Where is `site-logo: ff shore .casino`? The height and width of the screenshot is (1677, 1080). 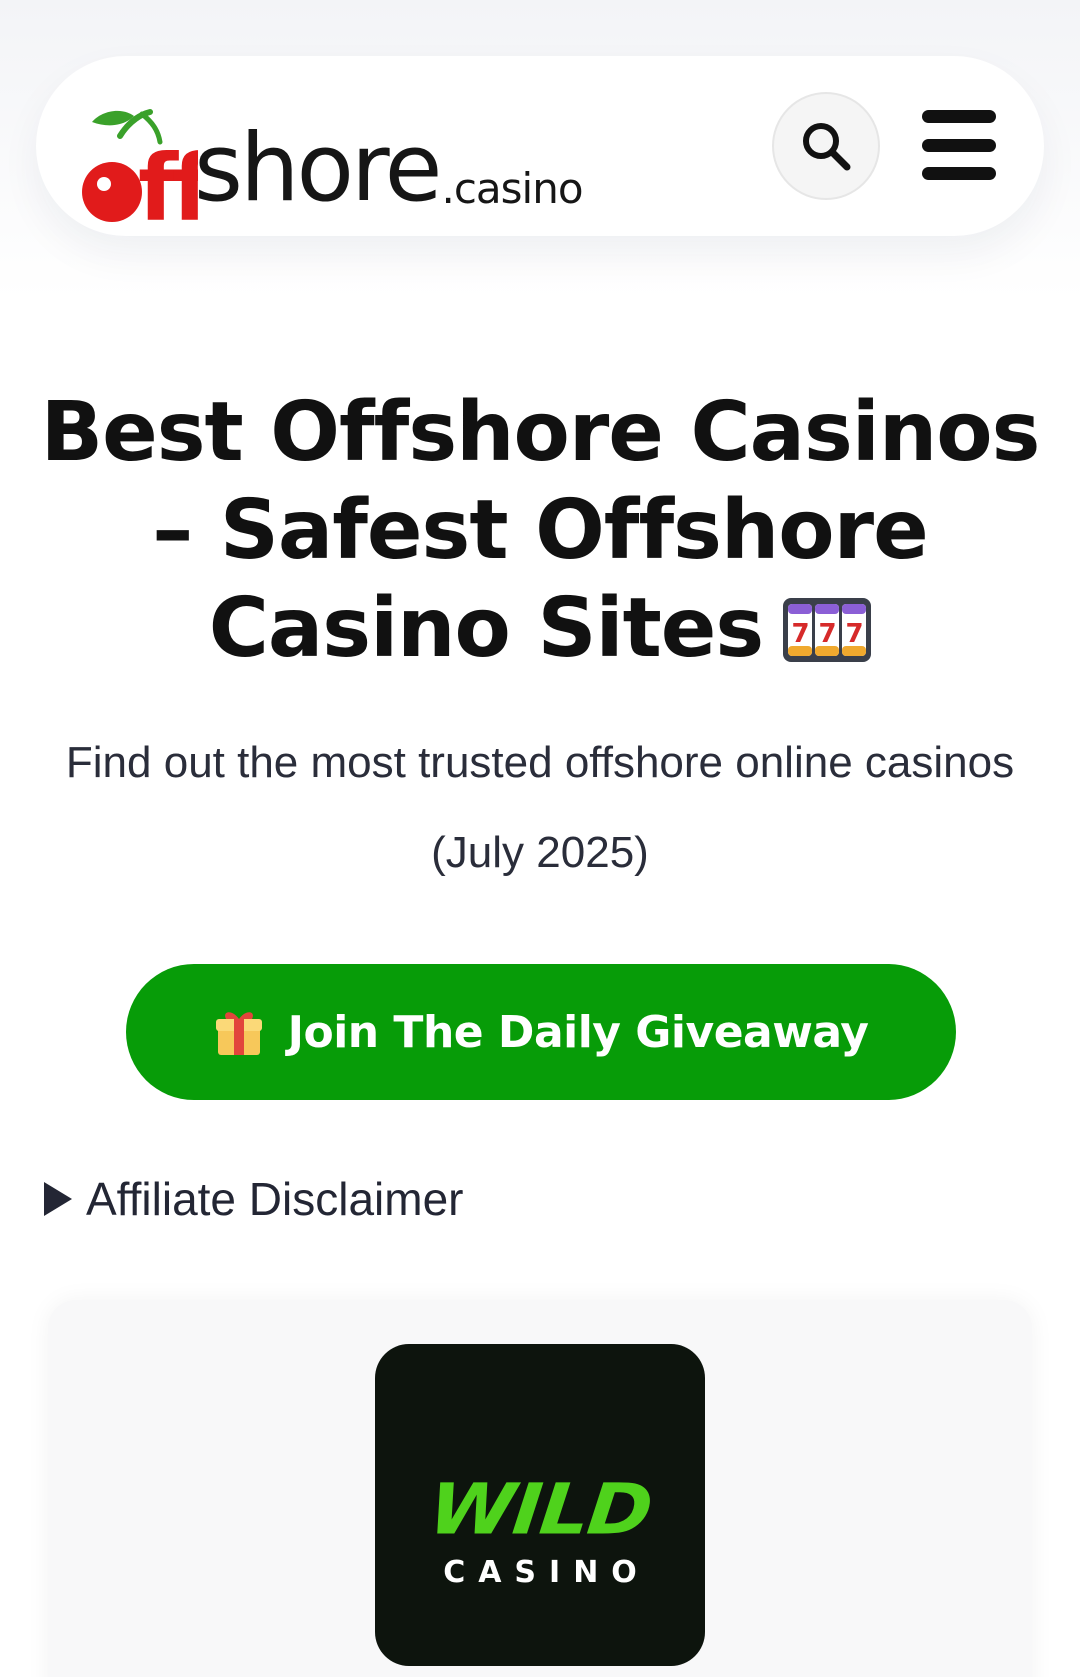 site-logo: ff shore .casino is located at coordinates (332, 154).